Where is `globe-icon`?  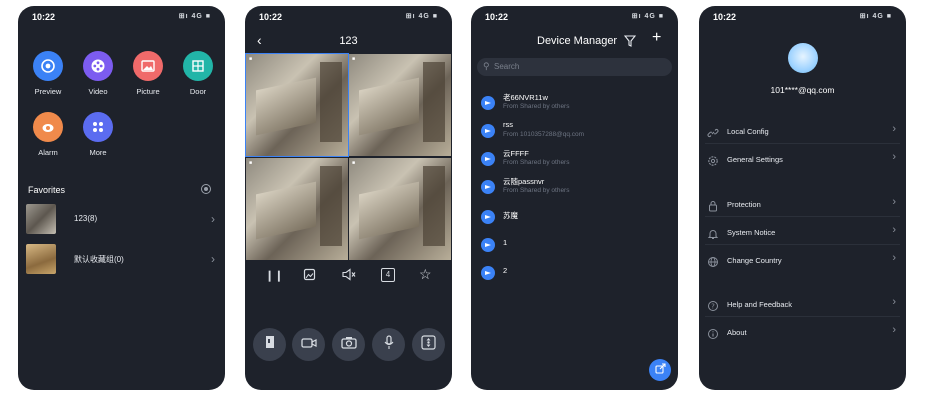 globe-icon is located at coordinates (713, 261).